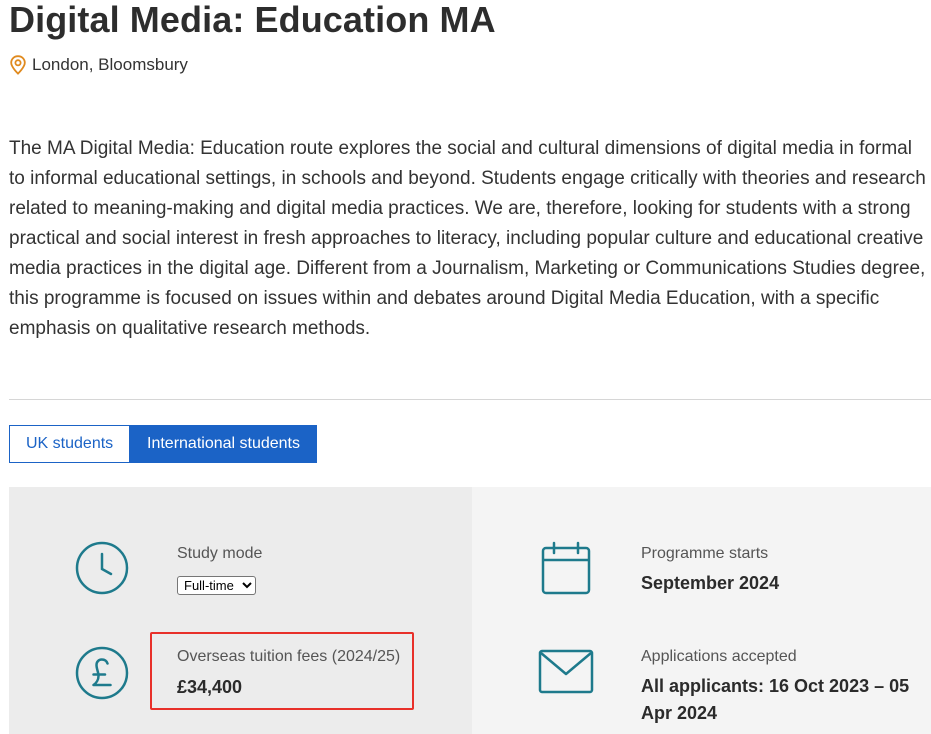  I want to click on envelope-icon, so click(566, 671).